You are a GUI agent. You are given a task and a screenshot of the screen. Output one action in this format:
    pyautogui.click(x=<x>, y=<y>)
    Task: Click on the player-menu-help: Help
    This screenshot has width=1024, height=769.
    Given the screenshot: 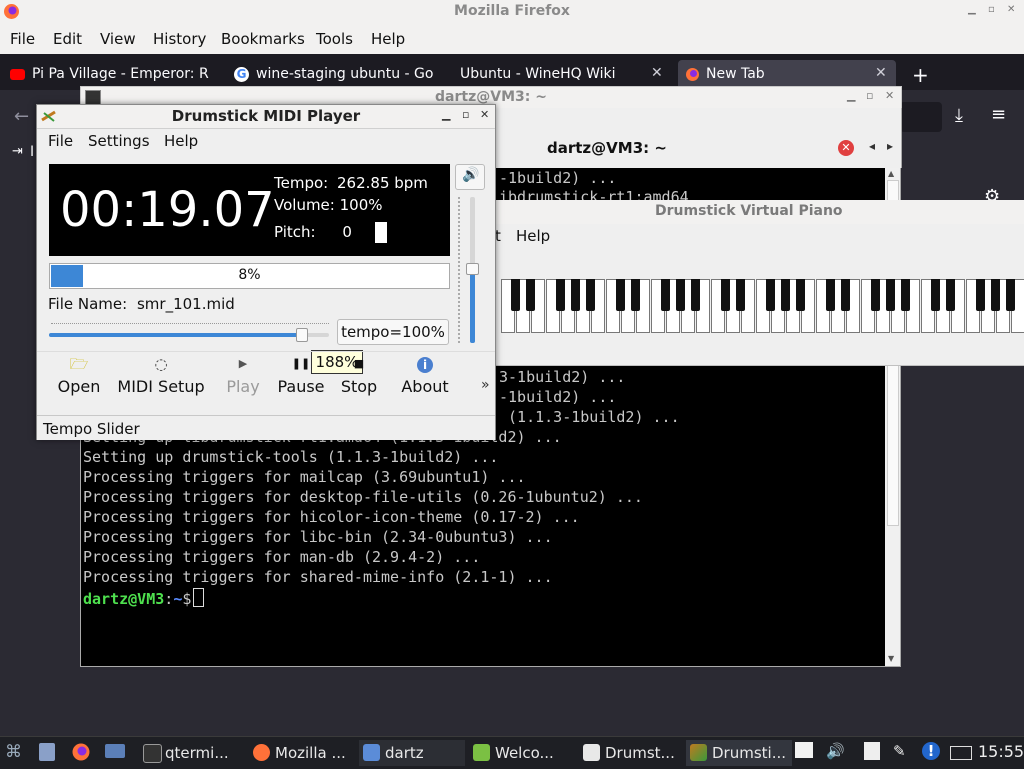 What is the action you would take?
    pyautogui.click(x=181, y=141)
    